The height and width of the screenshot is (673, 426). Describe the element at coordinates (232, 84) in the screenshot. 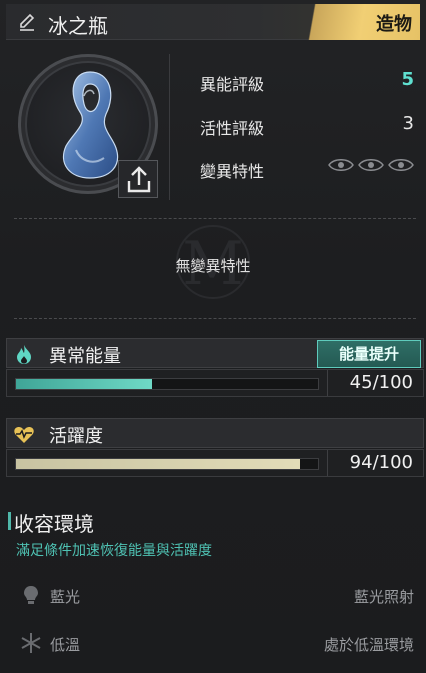

I see `ability-rating-label: 異能評級` at that location.